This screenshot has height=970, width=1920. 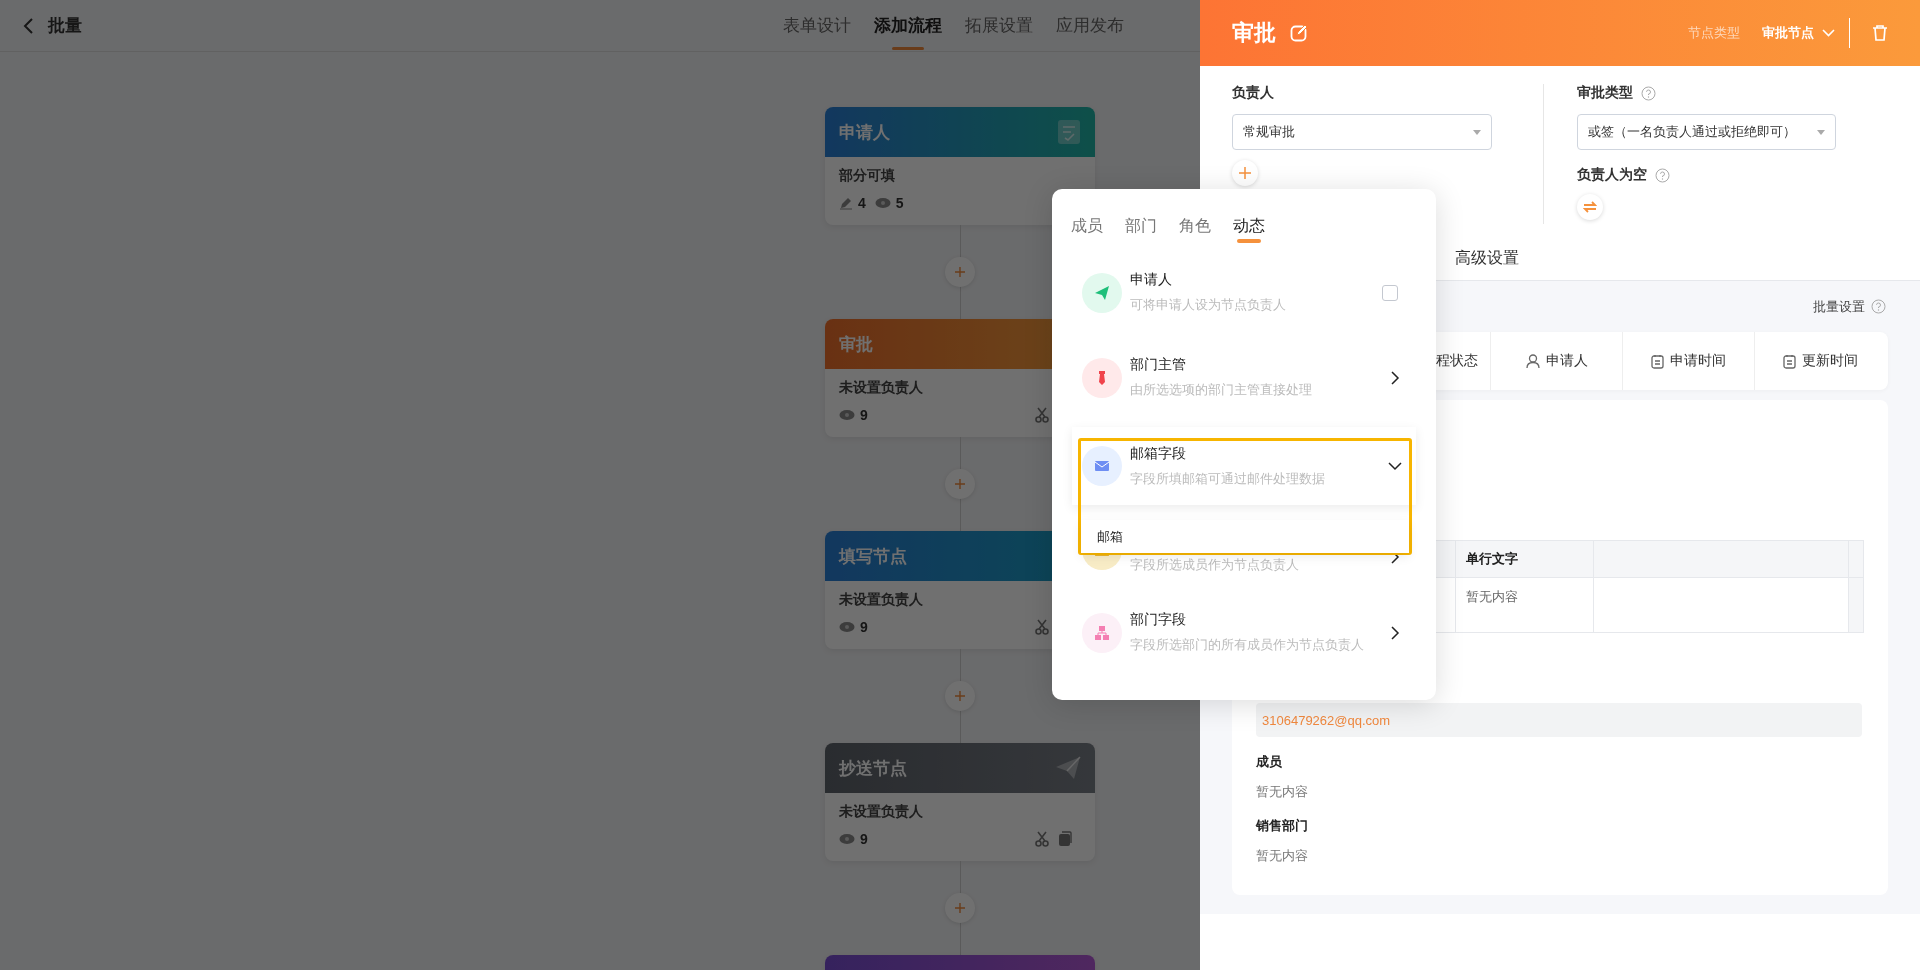 What do you see at coordinates (1525, 605) in the screenshot?
I see `table-cell: 暂无内容` at bounding box center [1525, 605].